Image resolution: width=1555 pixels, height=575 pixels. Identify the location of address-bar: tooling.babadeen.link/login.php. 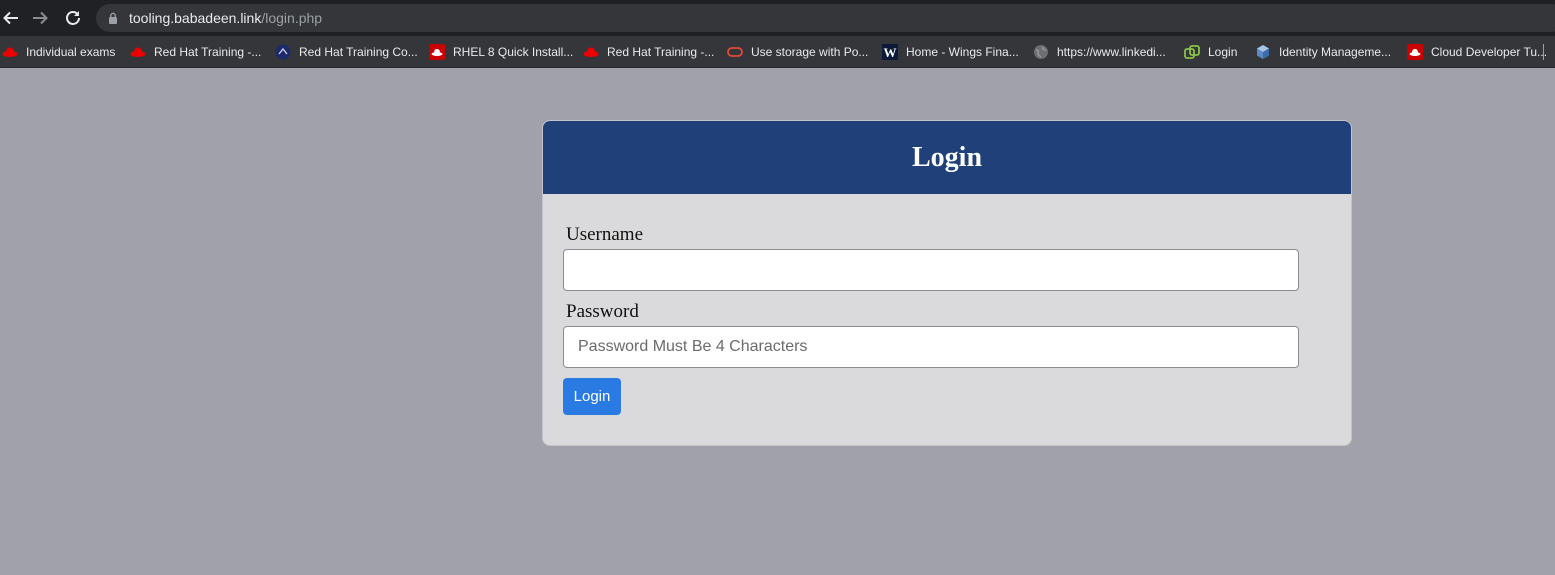
(825, 18).